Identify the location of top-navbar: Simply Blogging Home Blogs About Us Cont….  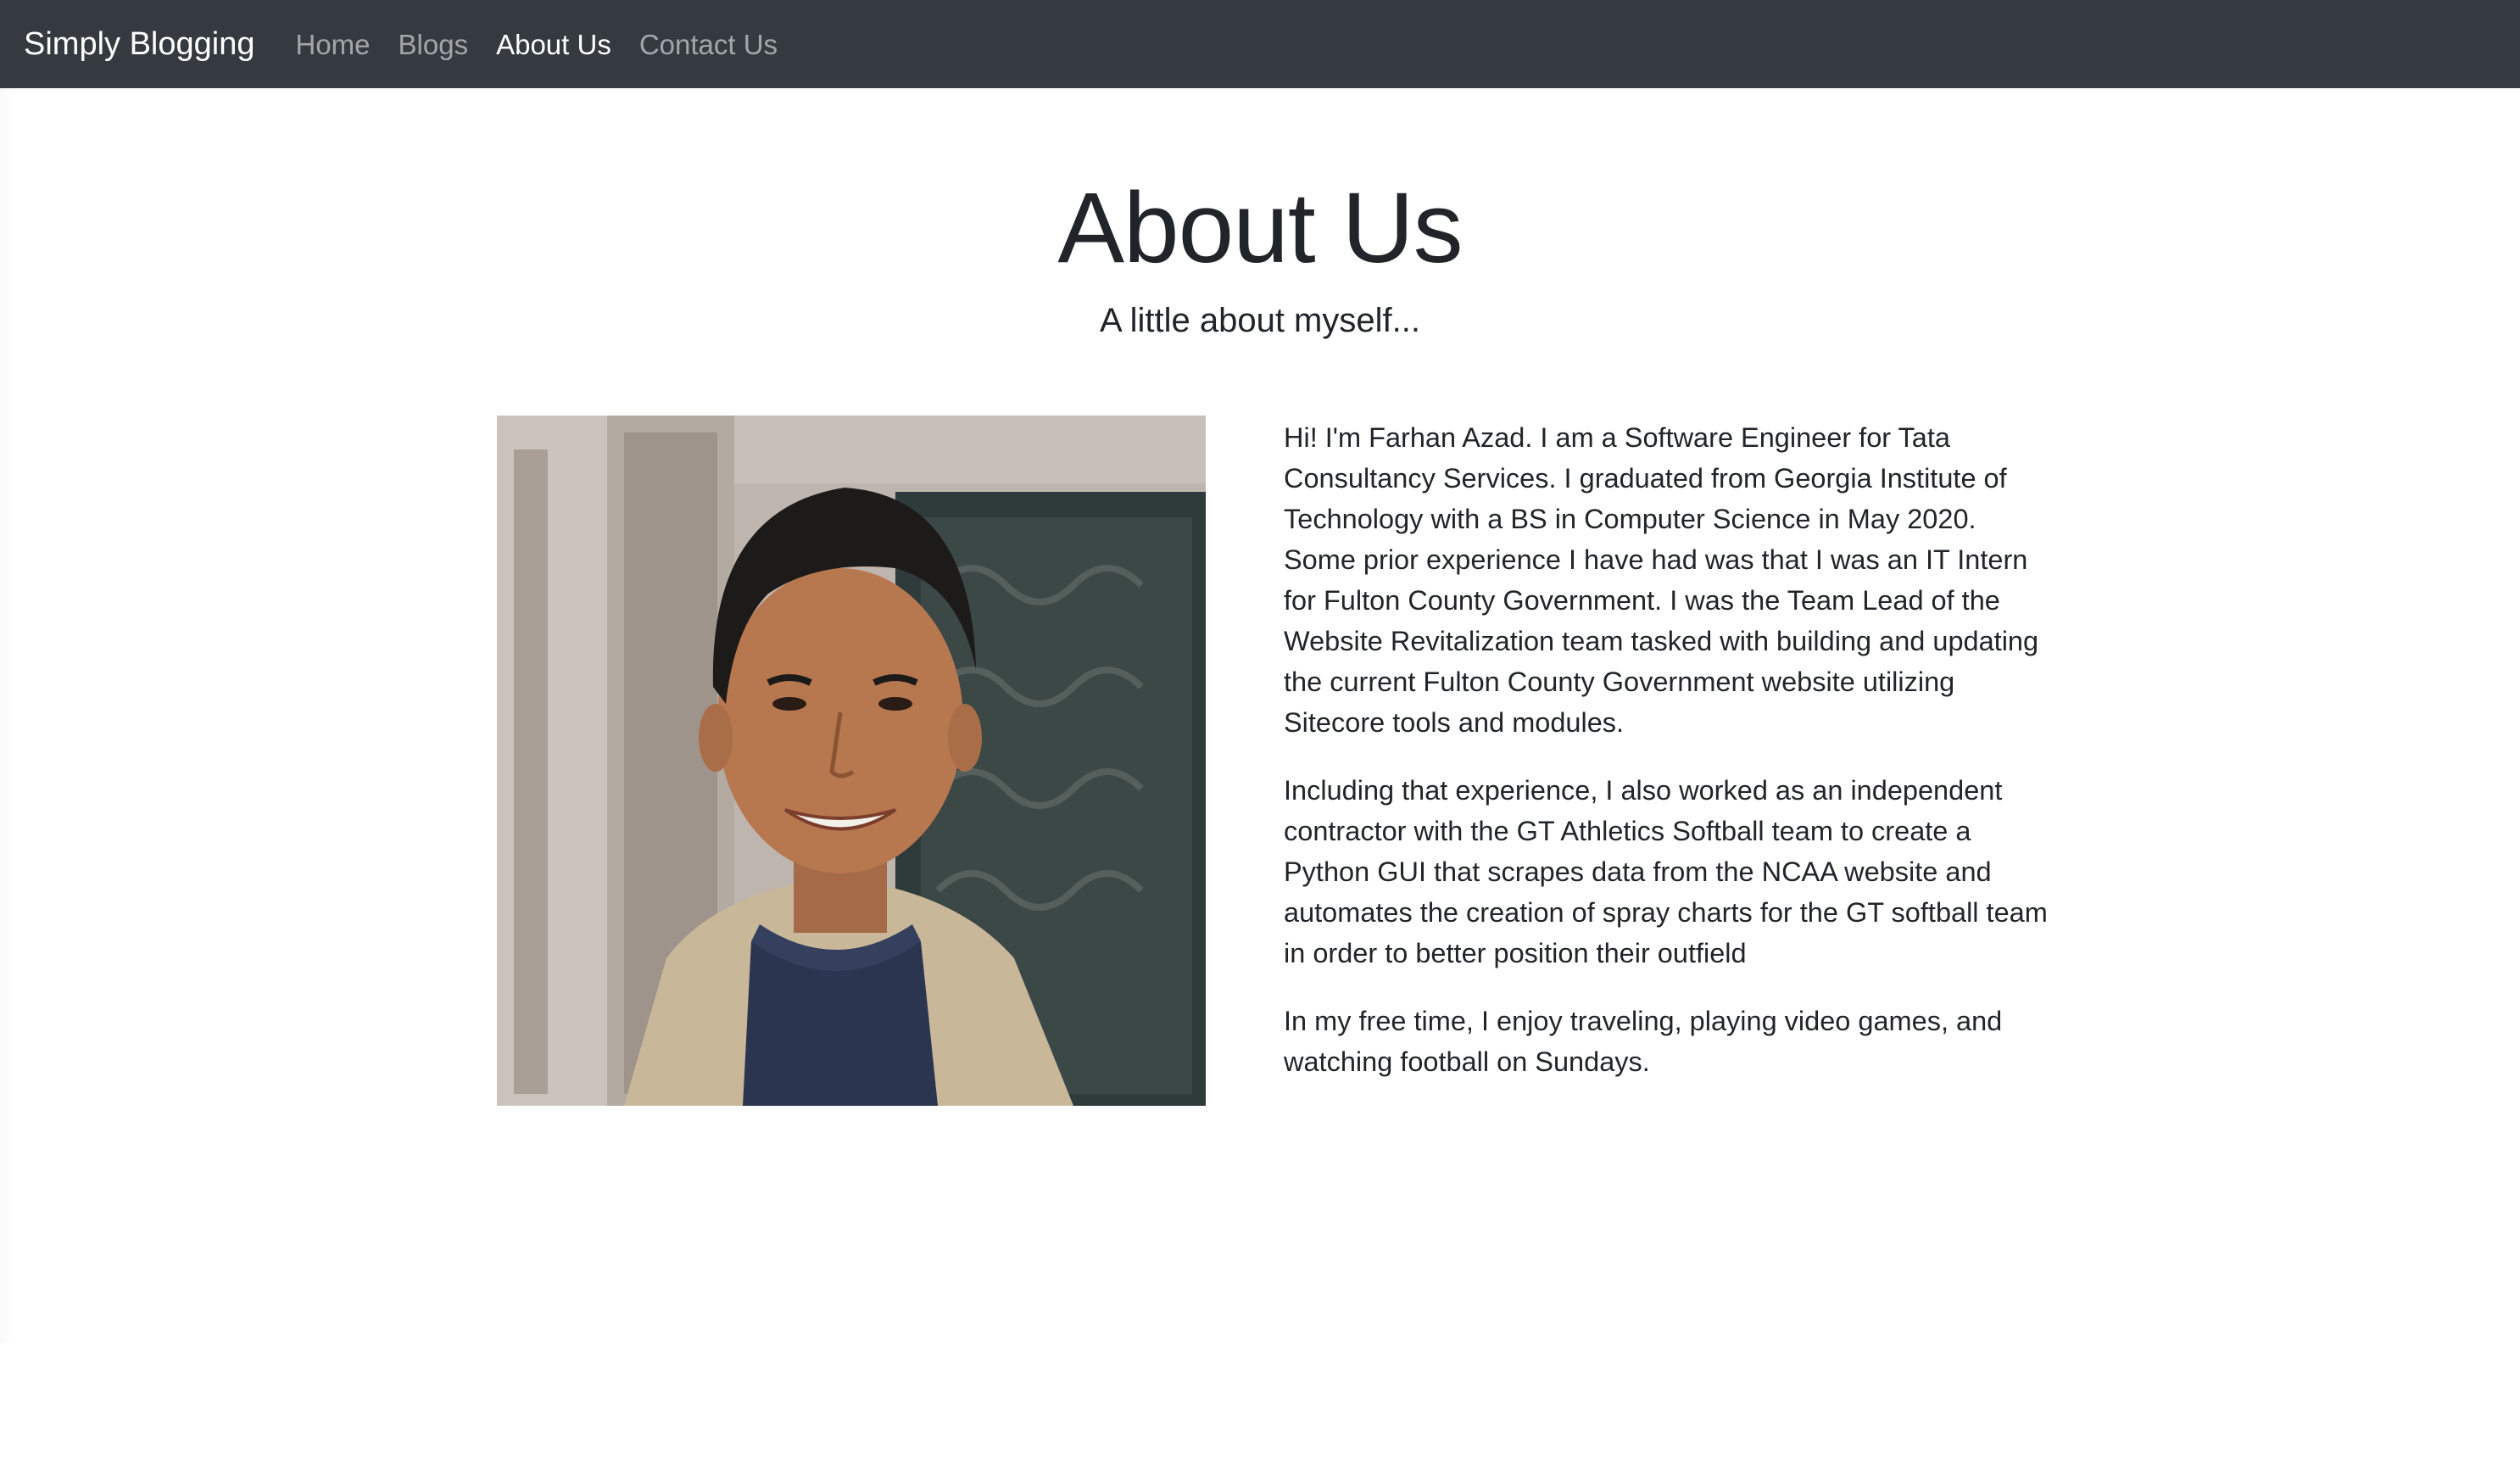
(1260, 44).